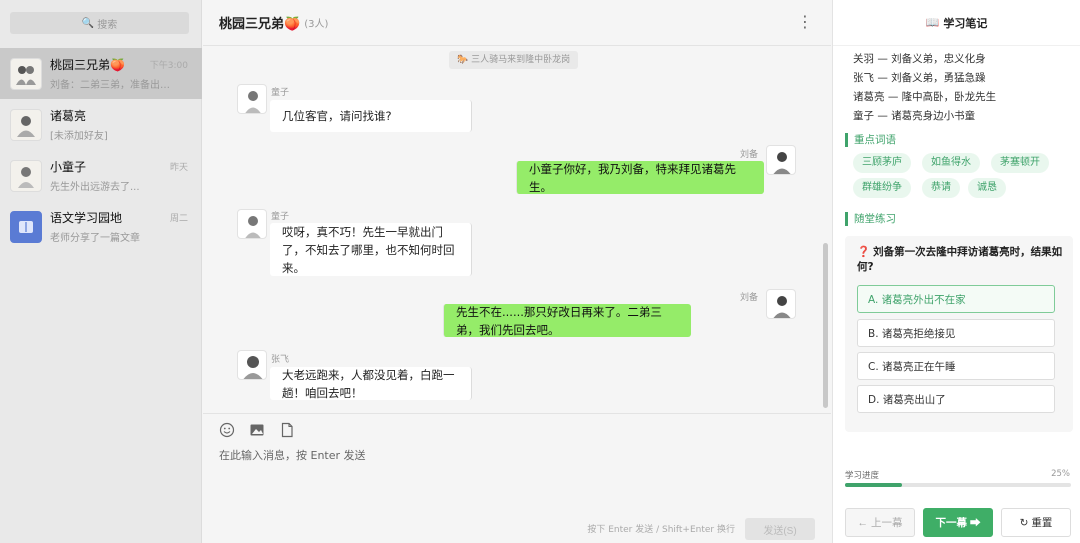 Image resolution: width=1080 pixels, height=543 pixels. I want to click on contact-preview: 老师分享了一篇文章, so click(95, 238).